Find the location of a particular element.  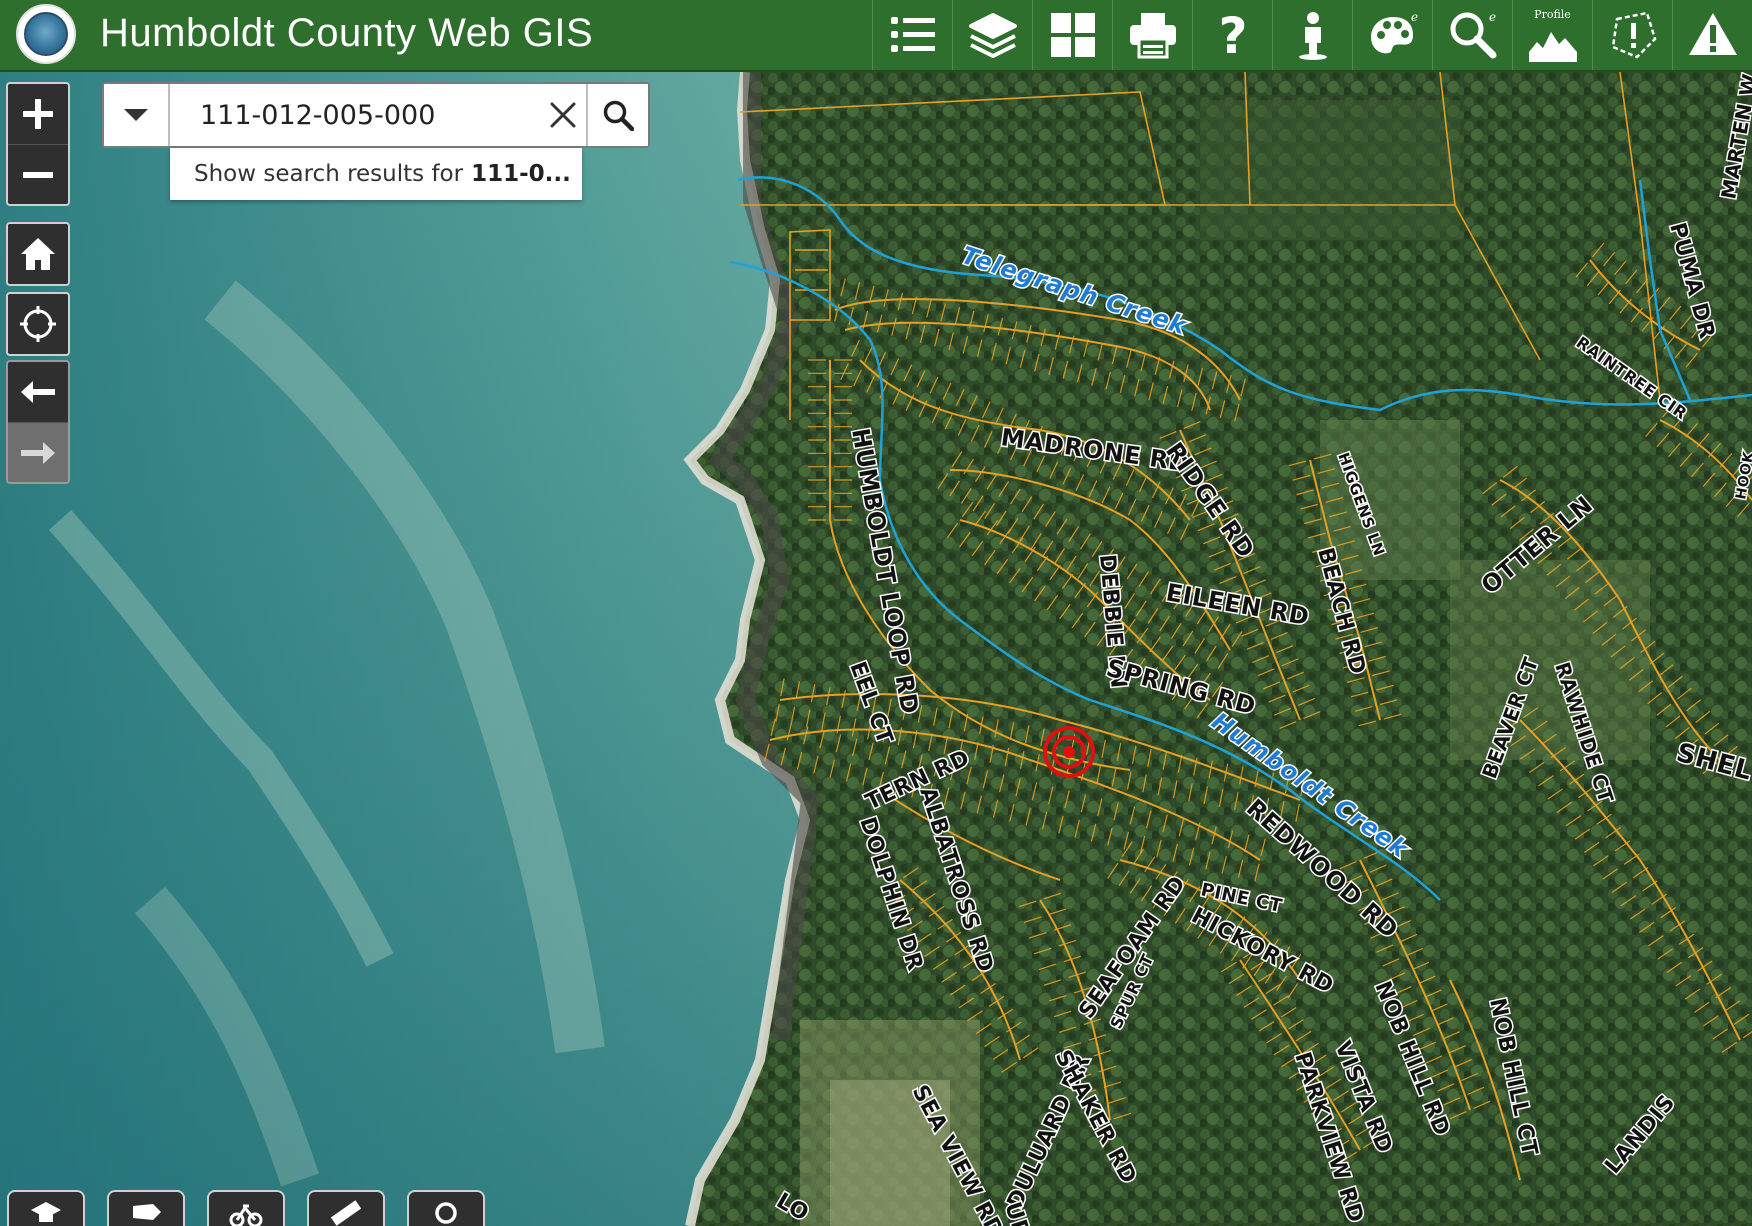

bottom-tab-search is located at coordinates (446, 1208).